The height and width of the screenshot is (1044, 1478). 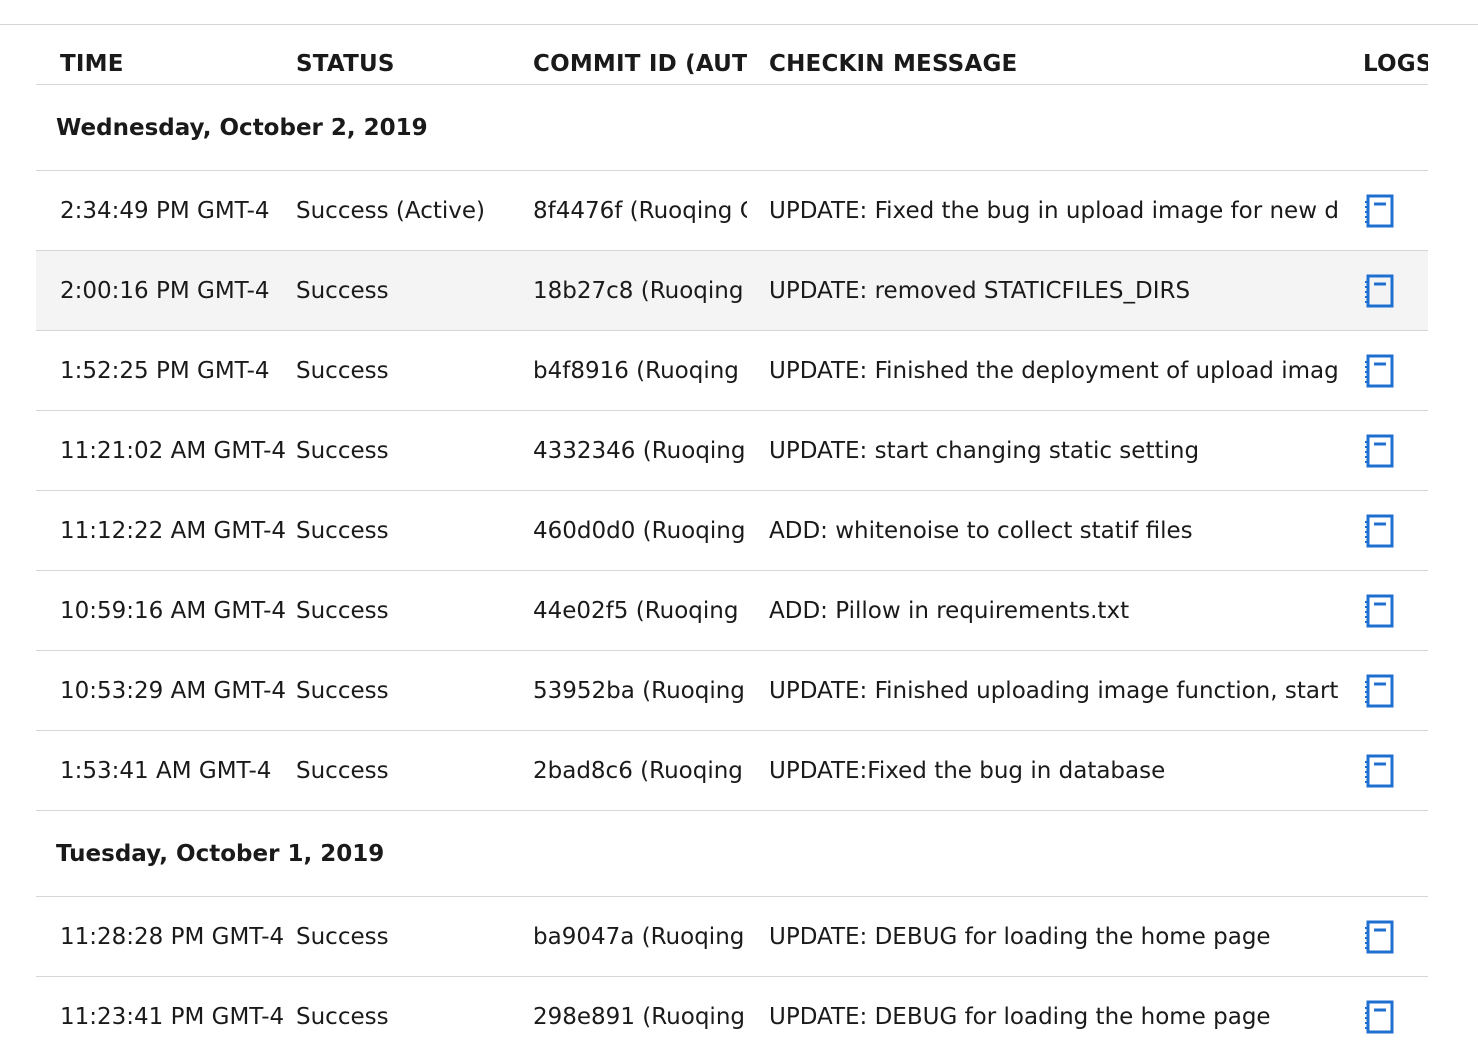 What do you see at coordinates (165, 290) in the screenshot?
I see `row-time: 2:00:16 PM GMT-4` at bounding box center [165, 290].